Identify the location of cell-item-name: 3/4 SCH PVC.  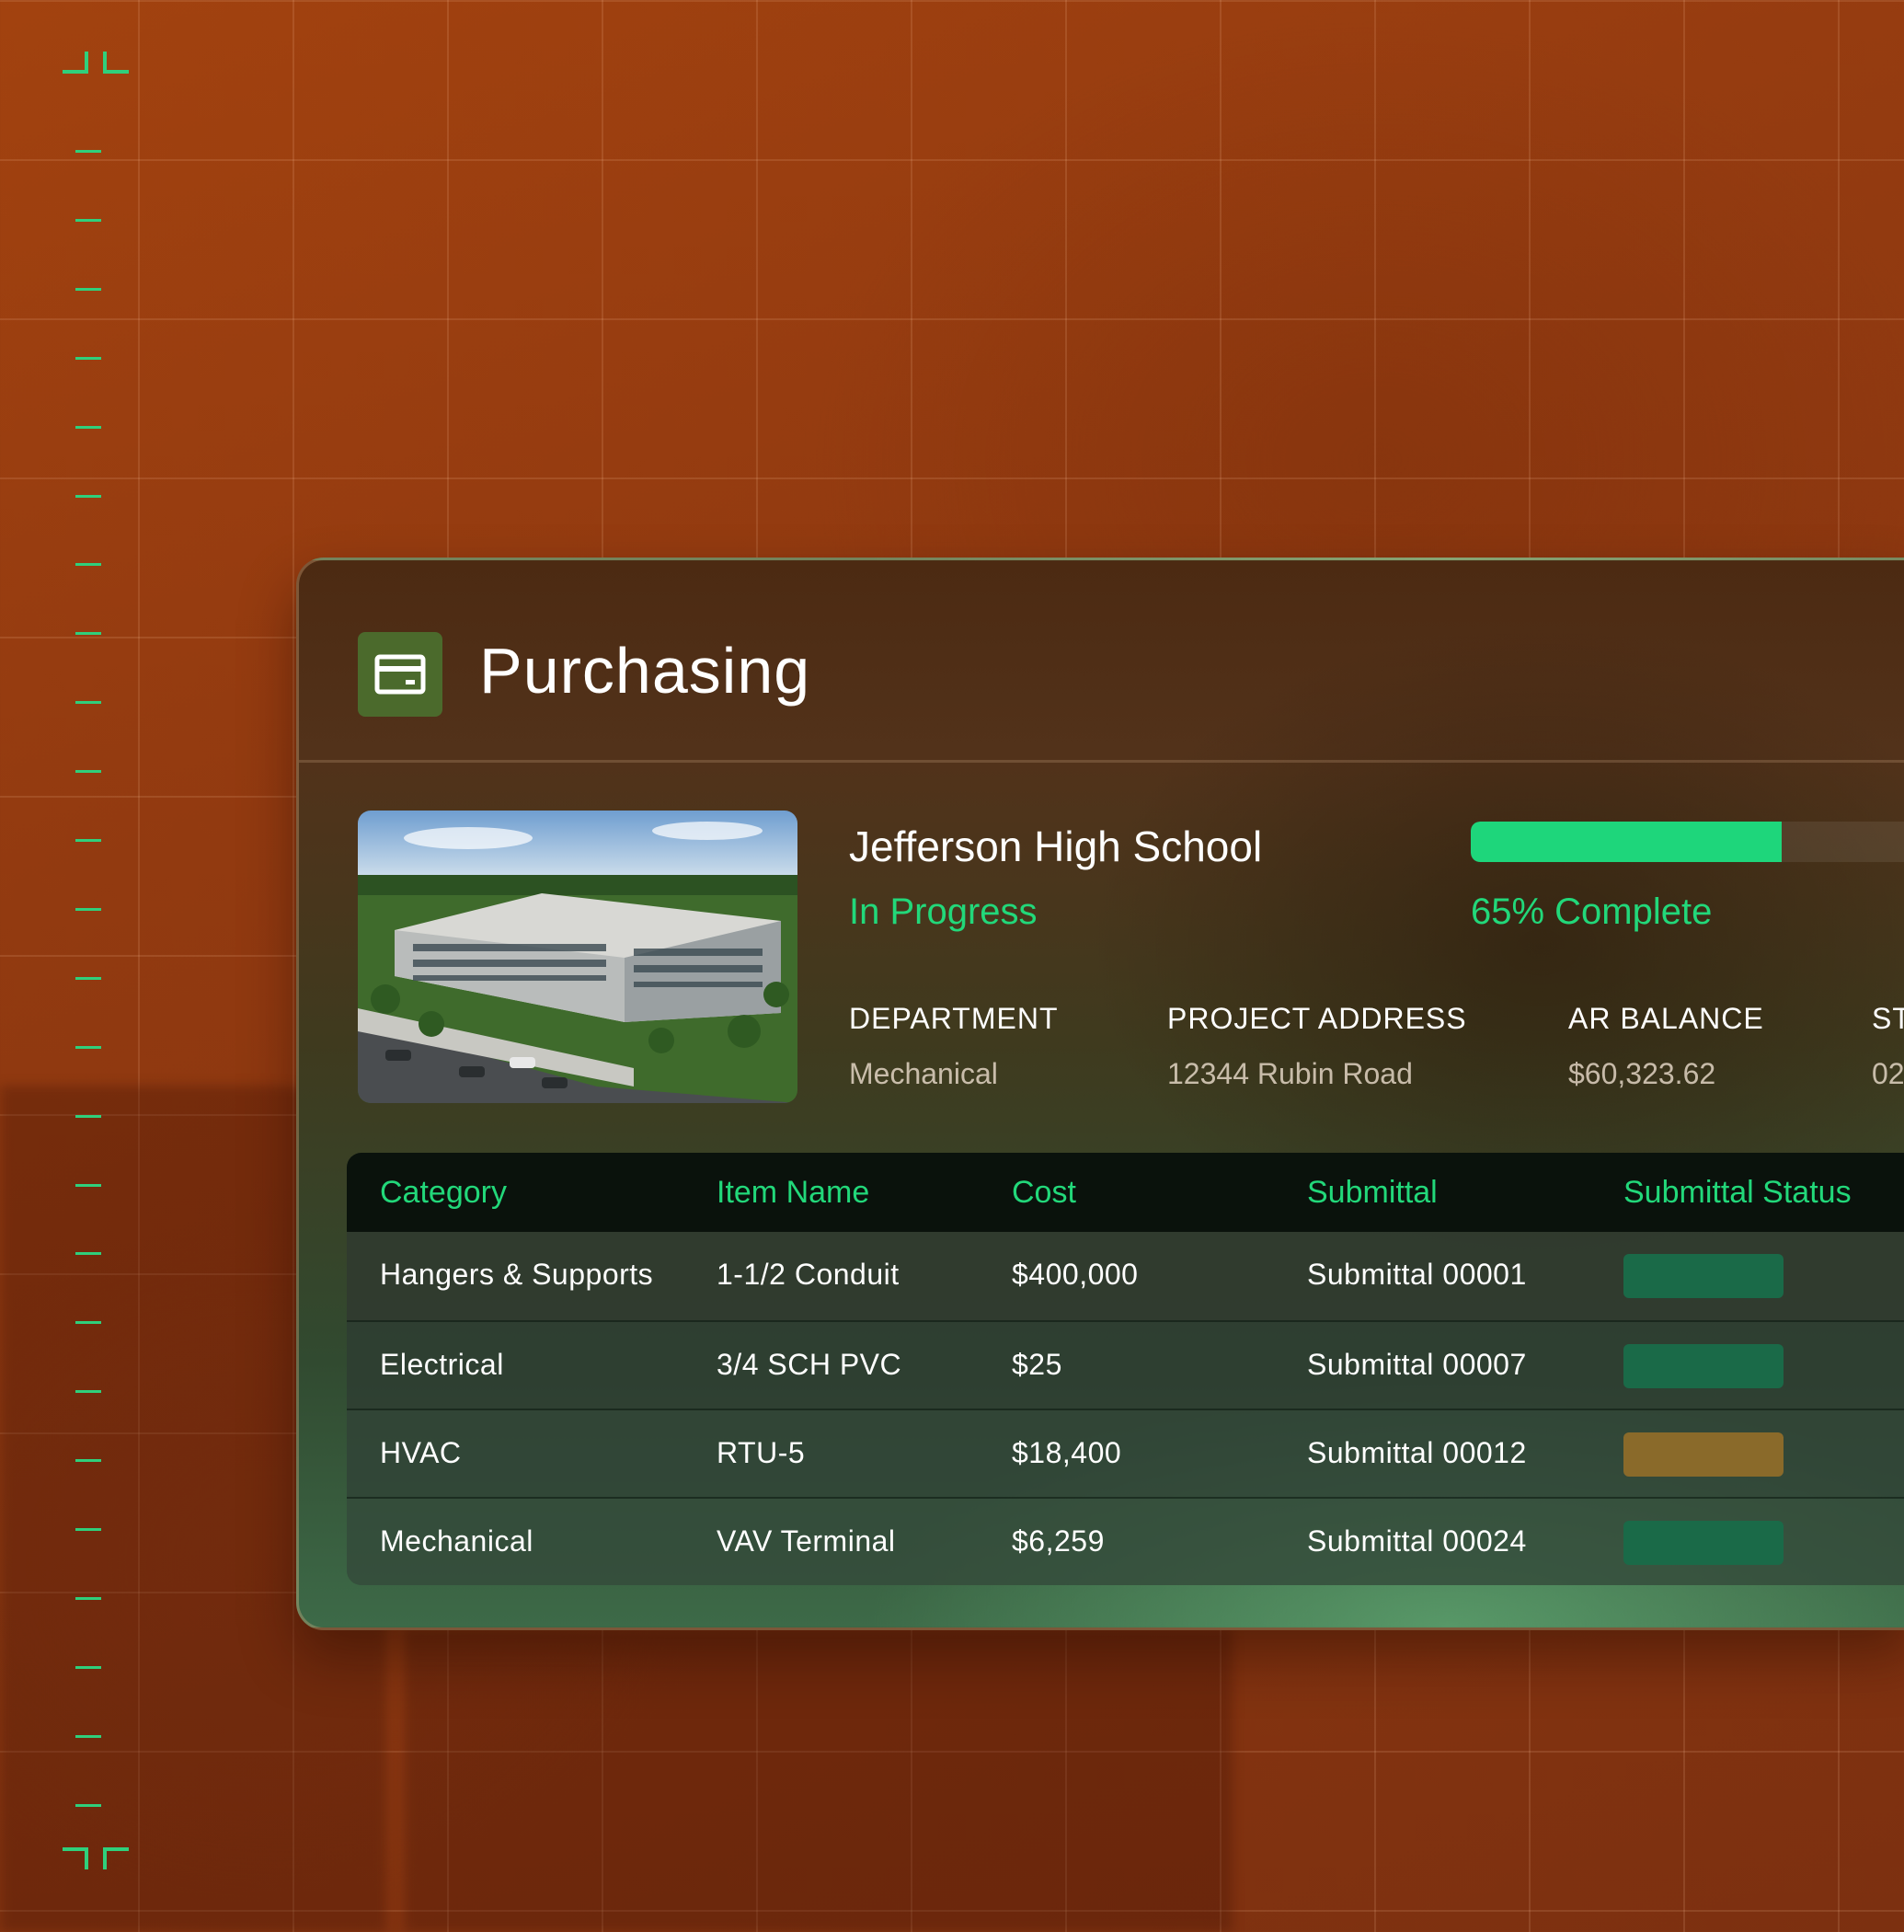
(809, 1364).